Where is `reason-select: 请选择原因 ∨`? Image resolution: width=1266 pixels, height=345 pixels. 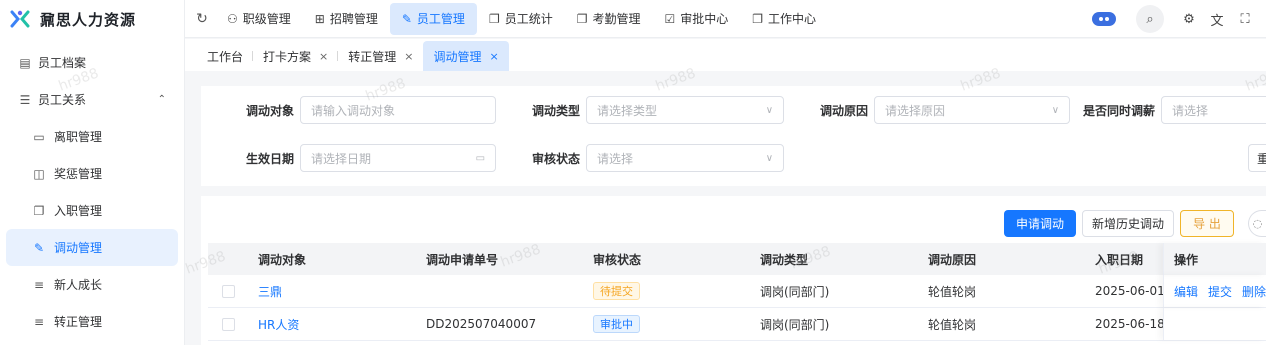
reason-select: 请选择原因 ∨ is located at coordinates (972, 110).